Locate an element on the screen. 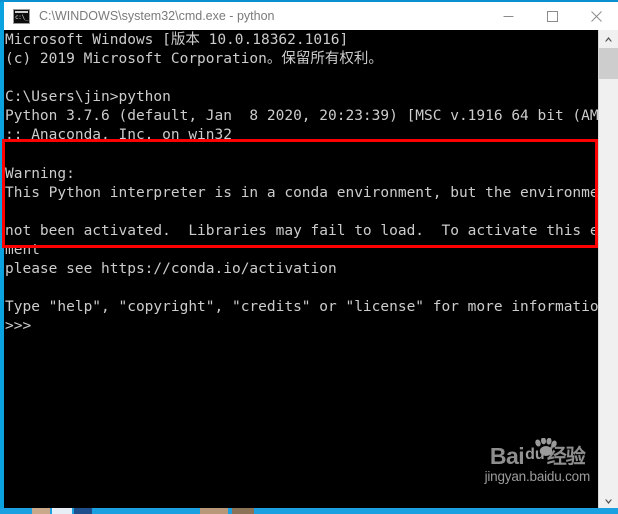 The width and height of the screenshot is (618, 514). window-title: C:\WINDOWS\system32\cmd.exe - python is located at coordinates (157, 16).